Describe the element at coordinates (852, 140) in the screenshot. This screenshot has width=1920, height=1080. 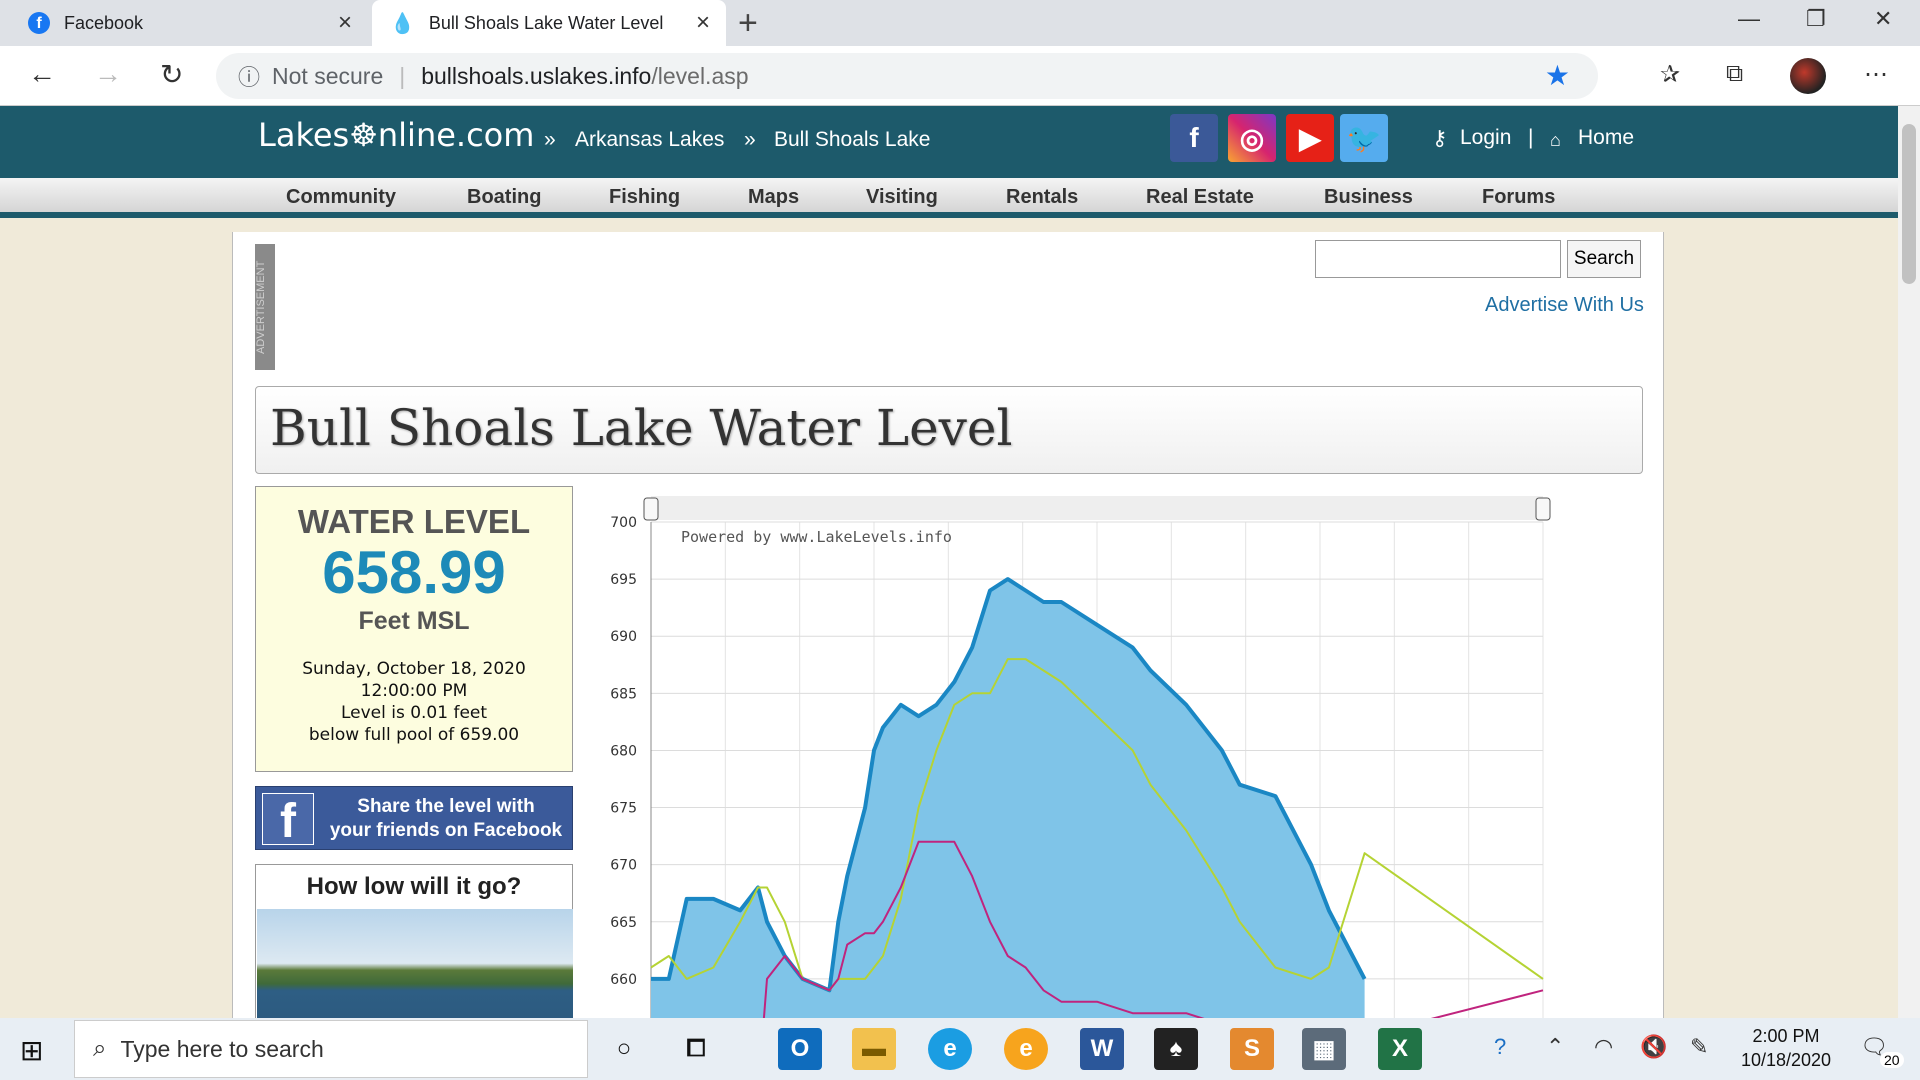
I see `breadcrumb-bull-shoals-lake: Bull Shoals Lake` at that location.